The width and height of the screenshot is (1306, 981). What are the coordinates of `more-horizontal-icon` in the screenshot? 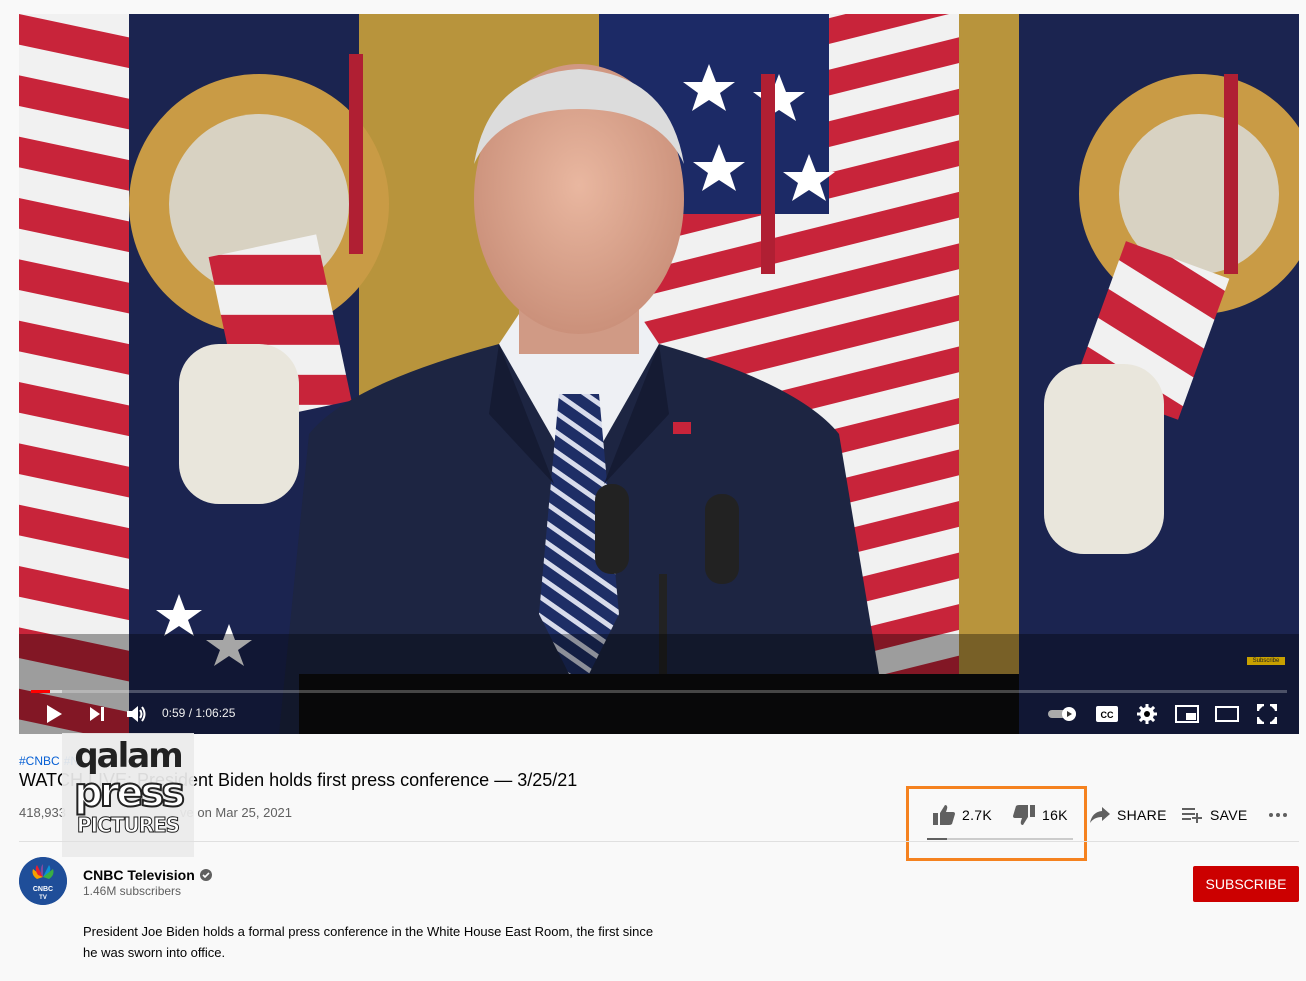 It's located at (1278, 815).